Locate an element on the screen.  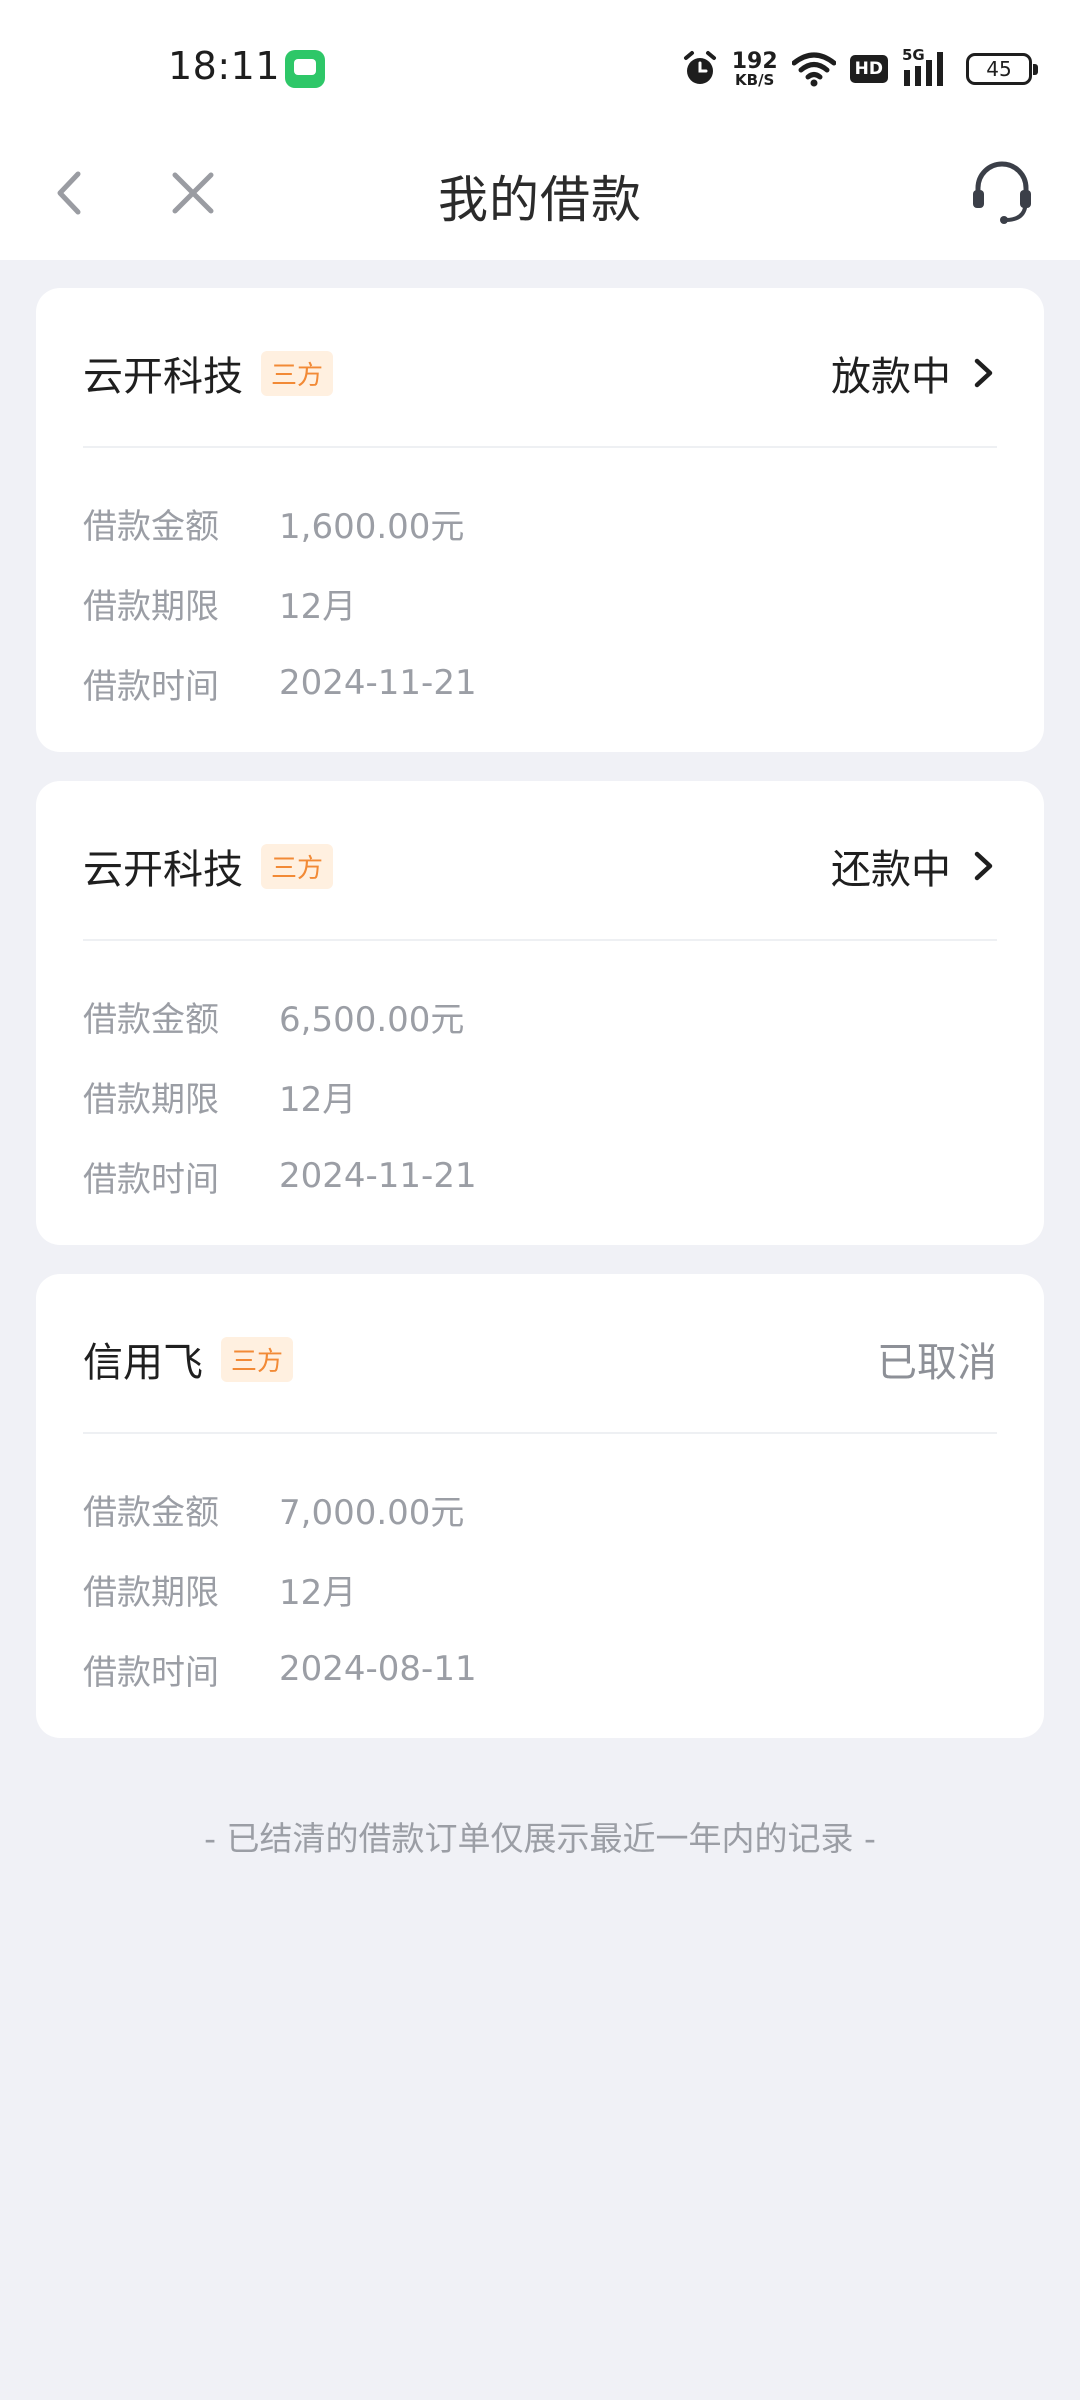
loan-details: 借款金额 1,600.00元 借款期限 12月 借款时间 2024-11-21 is located at coordinates (280, 603).